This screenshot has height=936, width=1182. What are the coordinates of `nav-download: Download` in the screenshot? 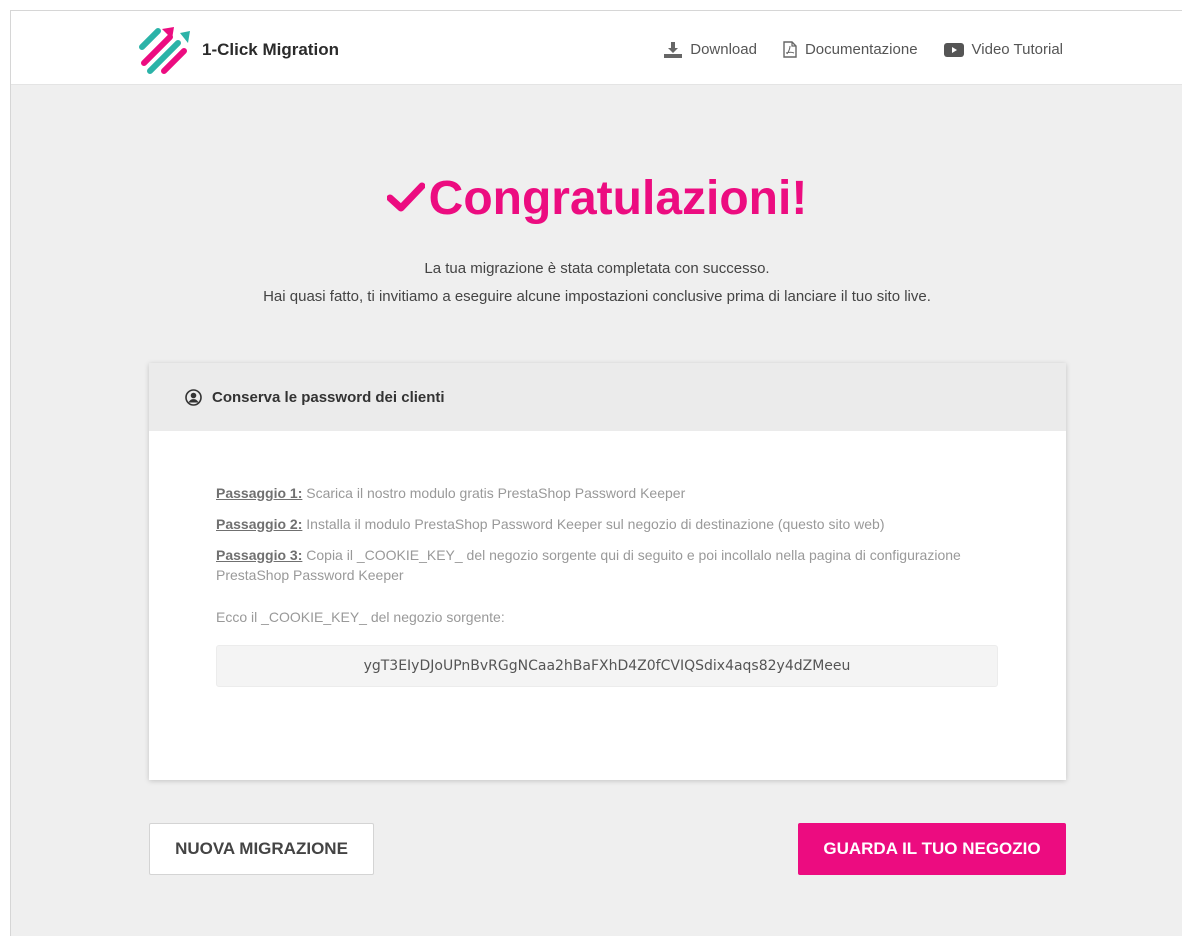 It's located at (710, 49).